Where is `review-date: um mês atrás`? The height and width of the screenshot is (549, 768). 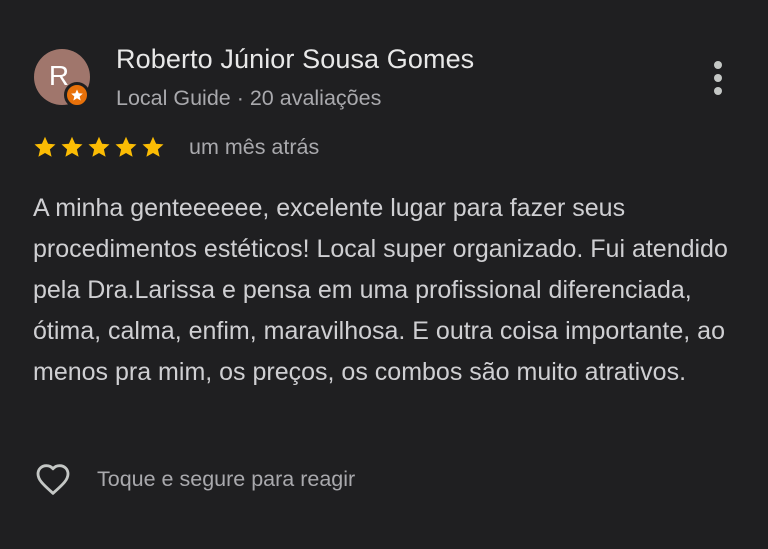 review-date: um mês atrás is located at coordinates (254, 147).